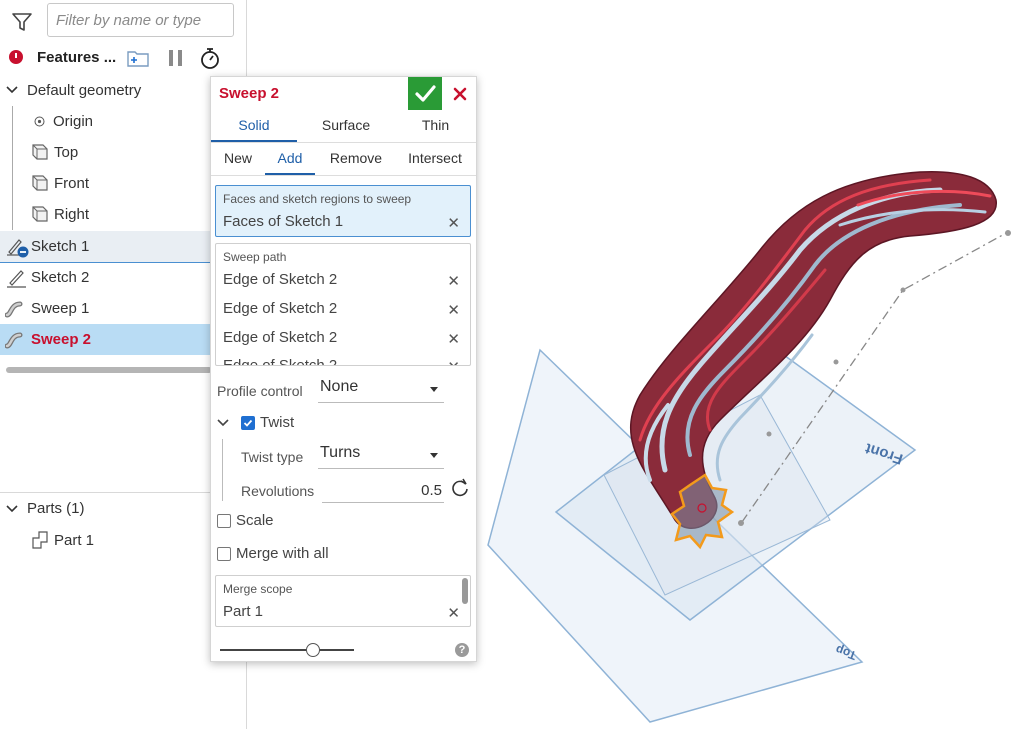 This screenshot has width=1022, height=734. What do you see at coordinates (460, 488) in the screenshot?
I see `flip-direction-icon` at bounding box center [460, 488].